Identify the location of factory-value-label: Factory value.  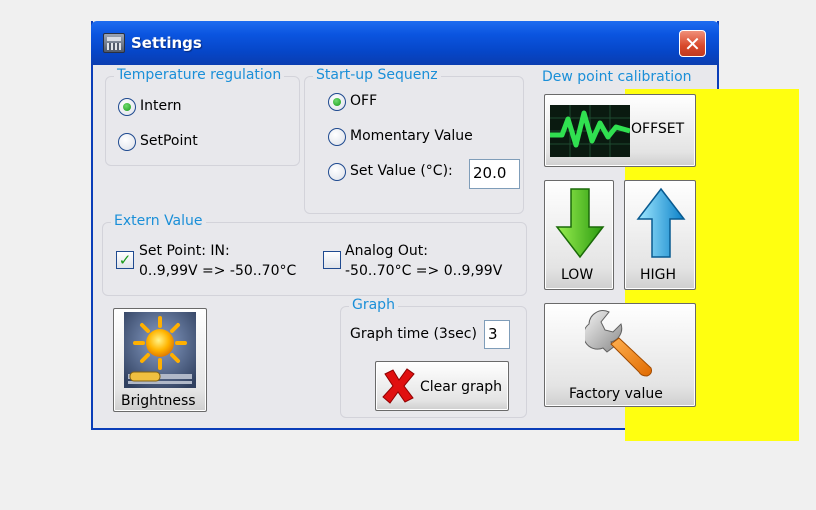
(616, 394).